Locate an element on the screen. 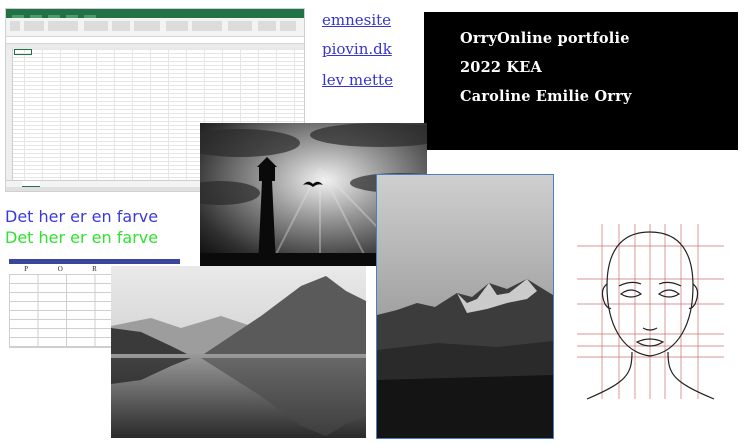  link-emnesite: emnesite is located at coordinates (356, 20).